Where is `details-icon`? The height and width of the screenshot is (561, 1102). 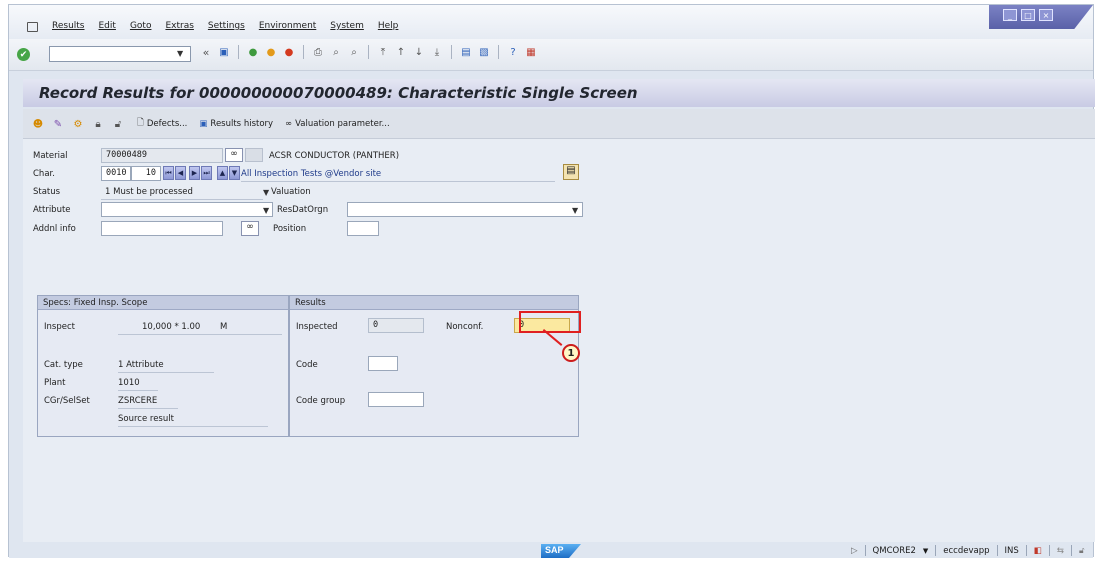
details-icon is located at coordinates (254, 155).